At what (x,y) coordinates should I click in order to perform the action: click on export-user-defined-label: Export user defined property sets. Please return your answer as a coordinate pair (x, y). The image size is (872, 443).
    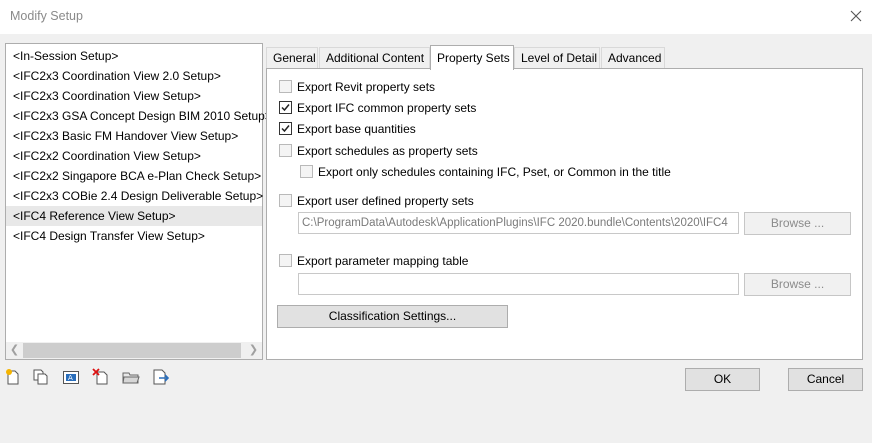
    Looking at the image, I should click on (385, 200).